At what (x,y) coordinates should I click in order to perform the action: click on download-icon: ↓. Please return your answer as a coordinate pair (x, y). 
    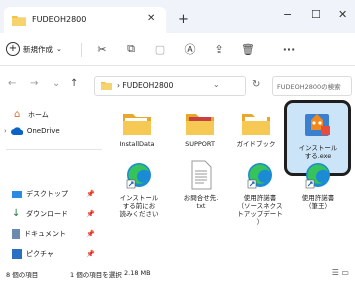
    Looking at the image, I should click on (16, 213).